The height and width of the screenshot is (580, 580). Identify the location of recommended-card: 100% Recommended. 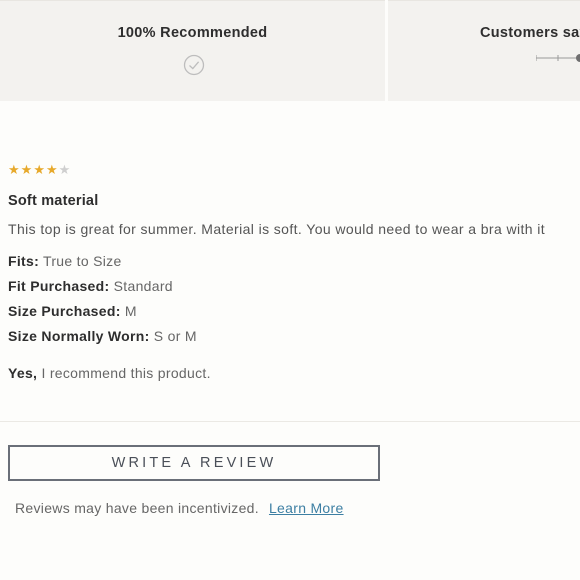
(192, 50).